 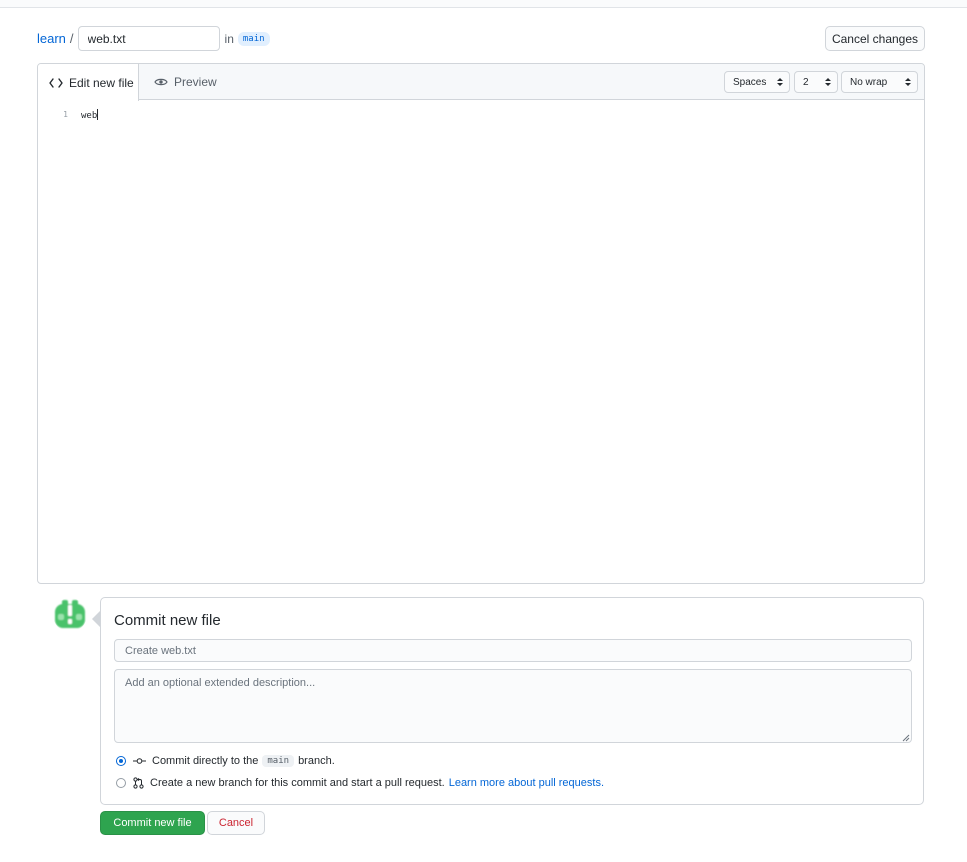 What do you see at coordinates (750, 82) in the screenshot?
I see `indent-mode-value: Spaces` at bounding box center [750, 82].